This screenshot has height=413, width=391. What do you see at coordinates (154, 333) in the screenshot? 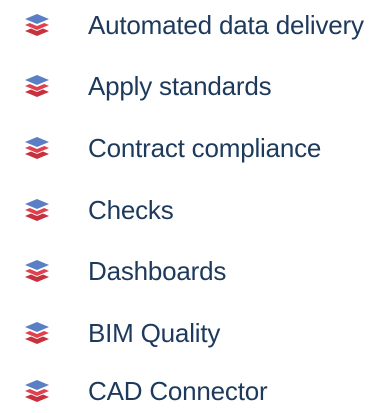
I see `feature-label: BIM Quality` at bounding box center [154, 333].